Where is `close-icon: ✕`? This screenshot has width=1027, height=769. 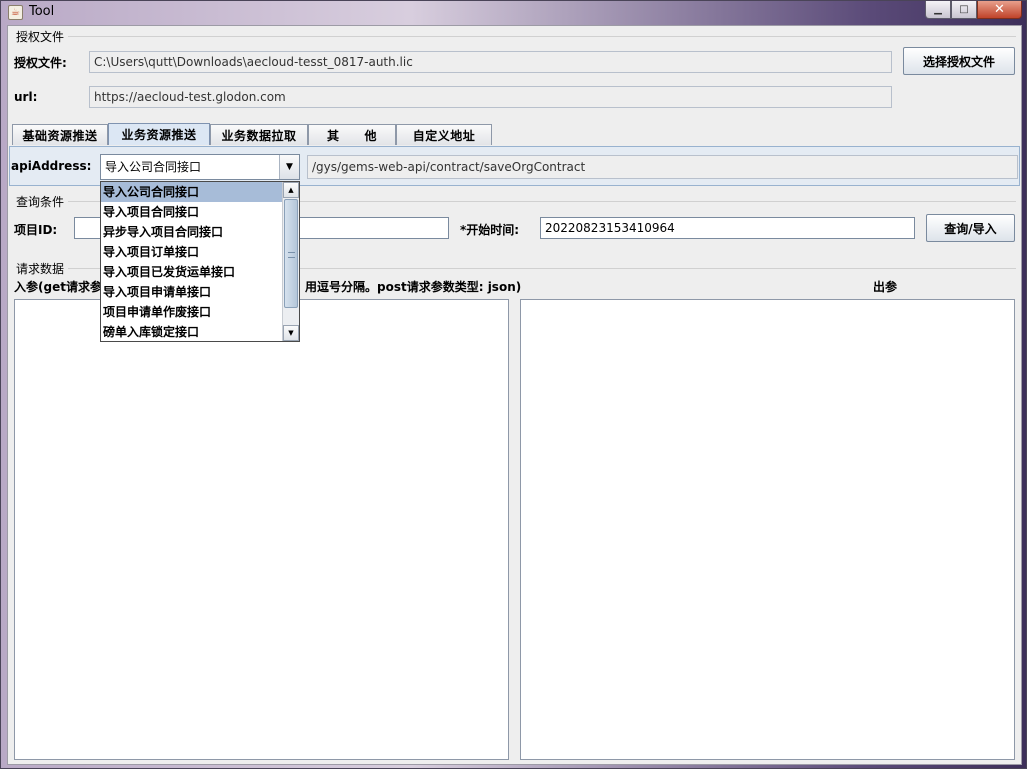
close-icon: ✕ is located at coordinates (999, 9).